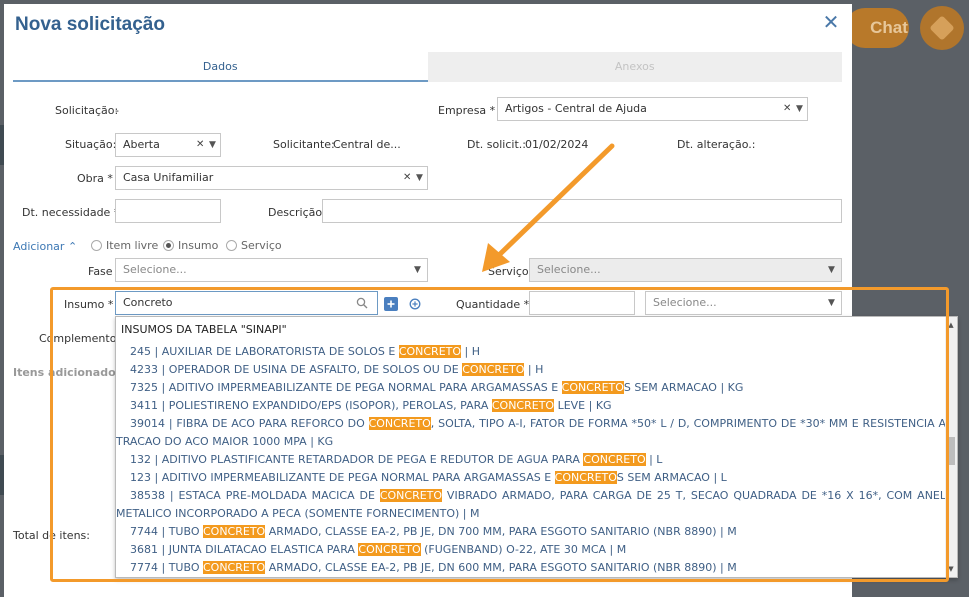  I want to click on search-icon, so click(362, 303).